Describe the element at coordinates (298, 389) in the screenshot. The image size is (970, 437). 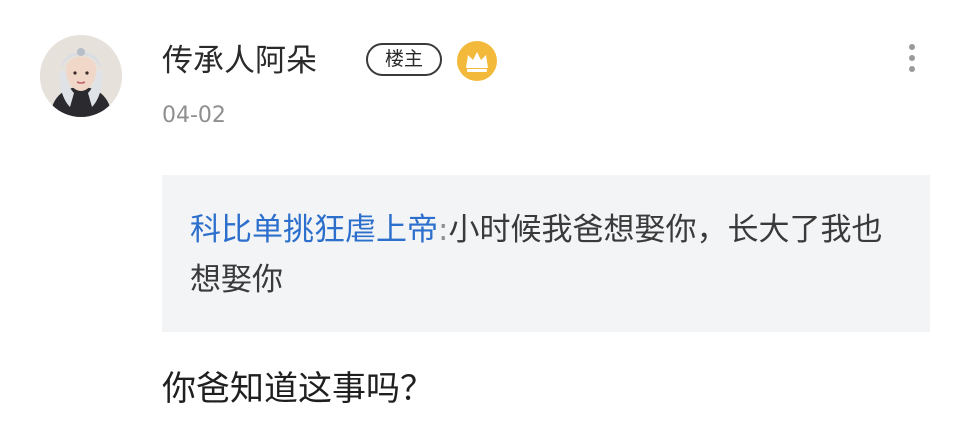
I see `reply-text: 你爸知道这事吗？` at that location.